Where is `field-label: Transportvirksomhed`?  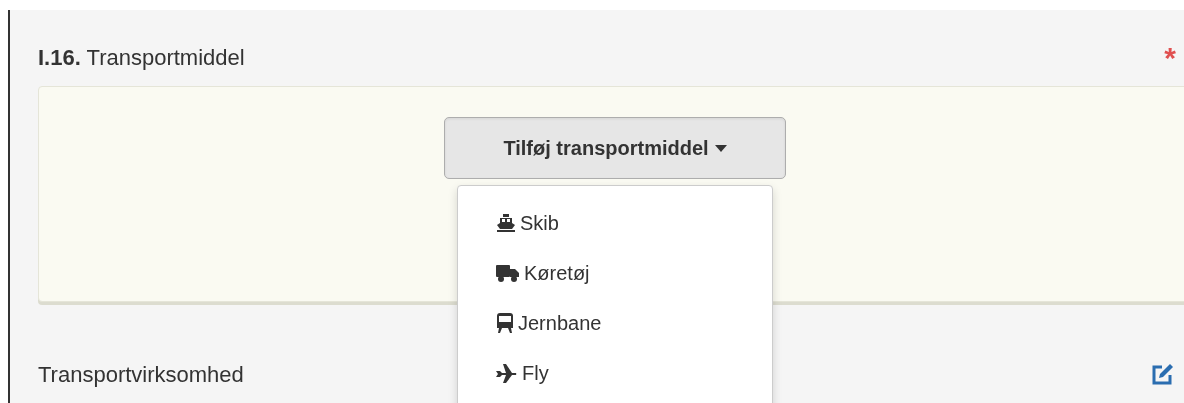 field-label: Transportvirksomhed is located at coordinates (141, 375).